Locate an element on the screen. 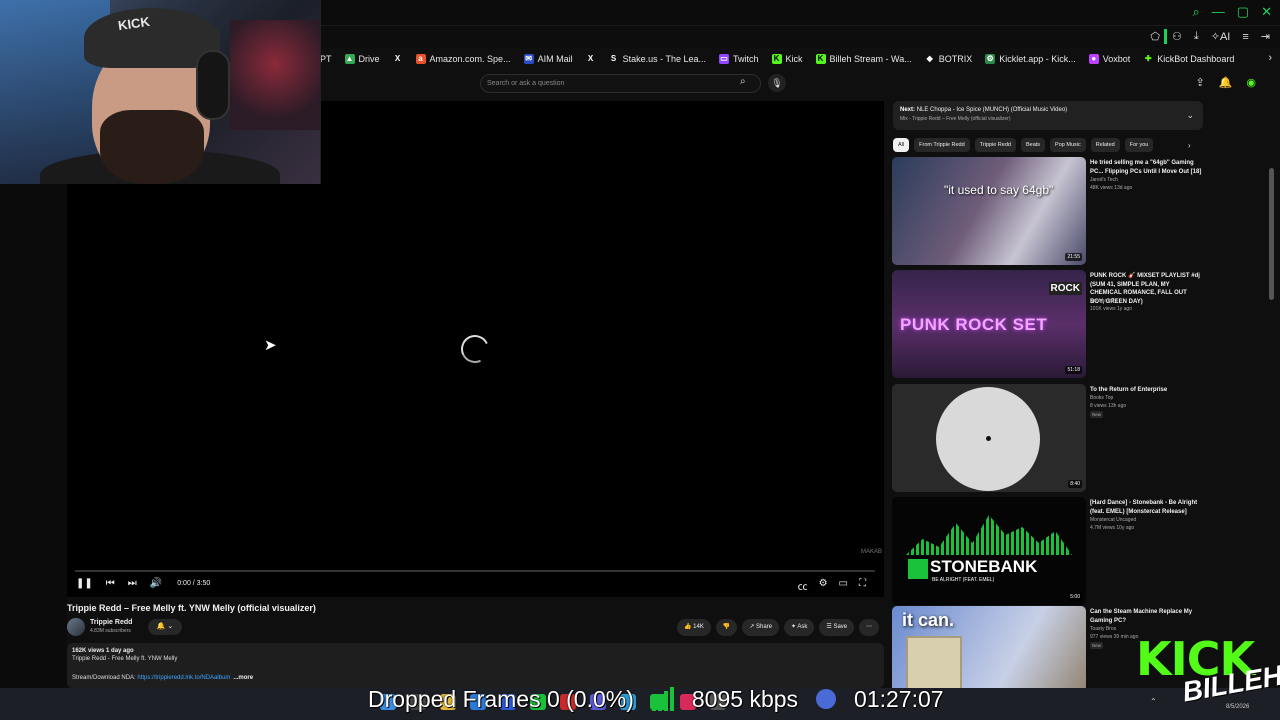  video-thumbnail: 8:40 is located at coordinates (989, 438).